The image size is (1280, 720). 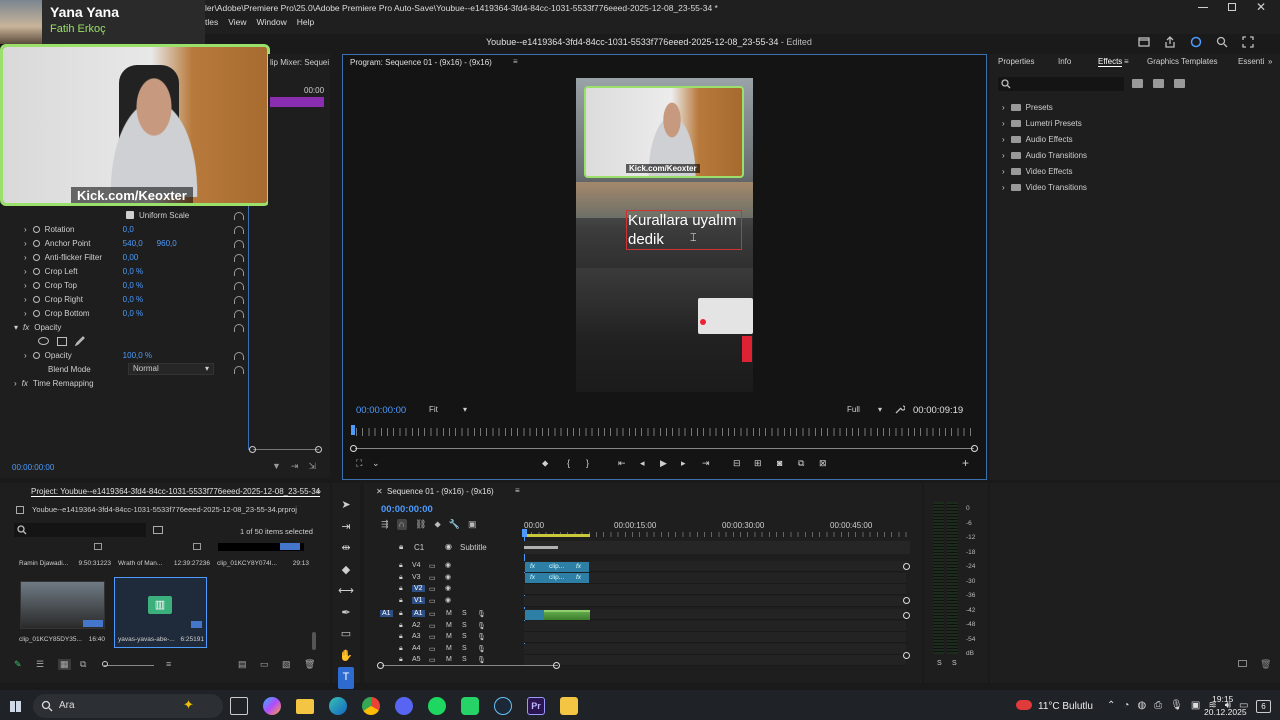 What do you see at coordinates (524, 533) in the screenshot?
I see `playhead-handle` at bounding box center [524, 533].